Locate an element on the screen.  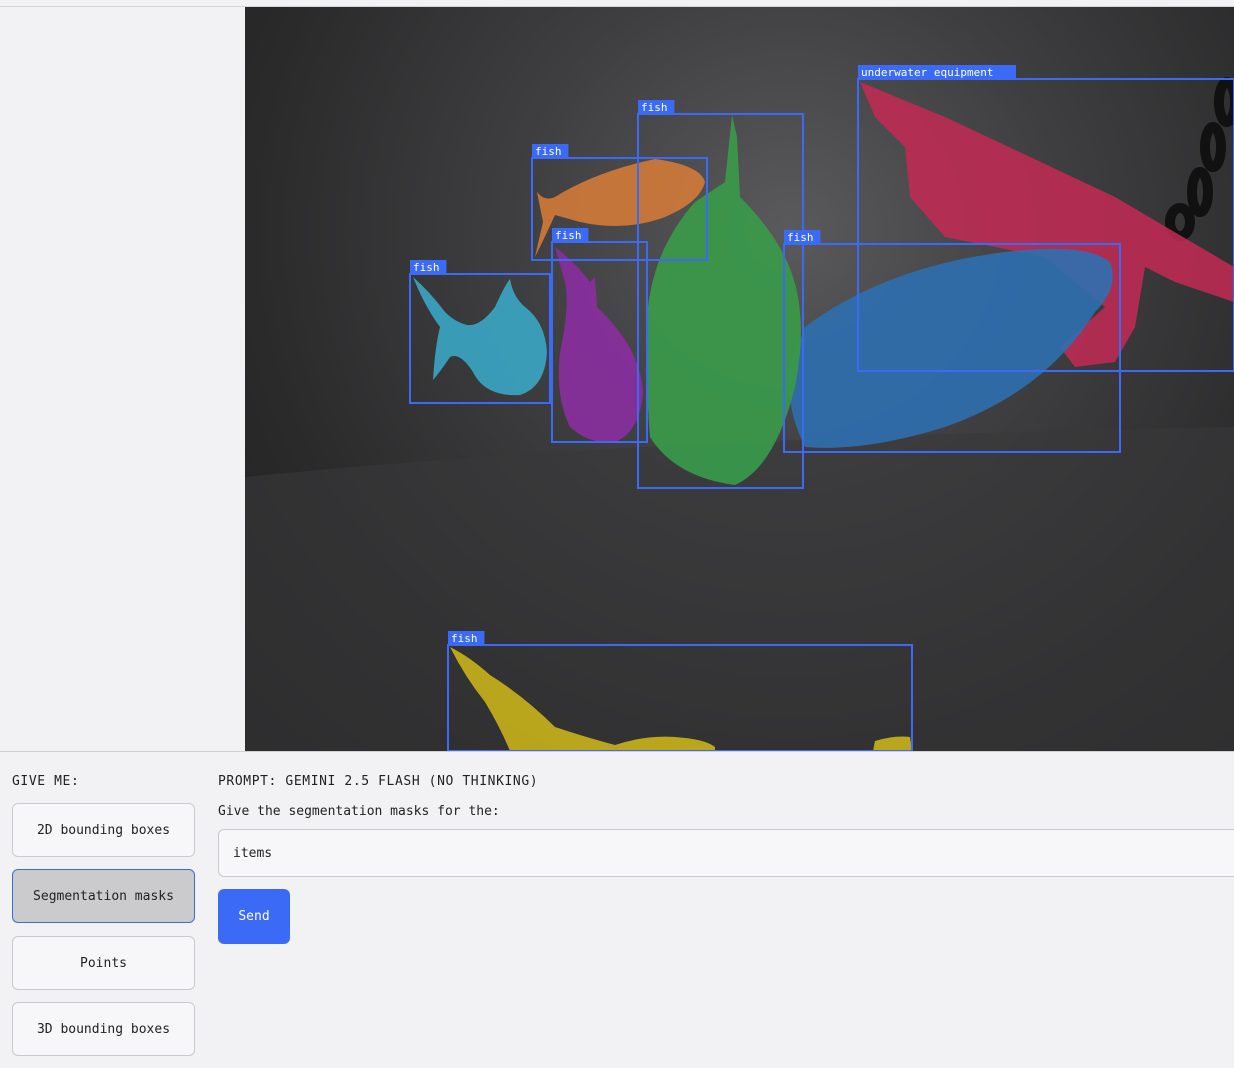
mode-points-button: Points is located at coordinates (103, 963).